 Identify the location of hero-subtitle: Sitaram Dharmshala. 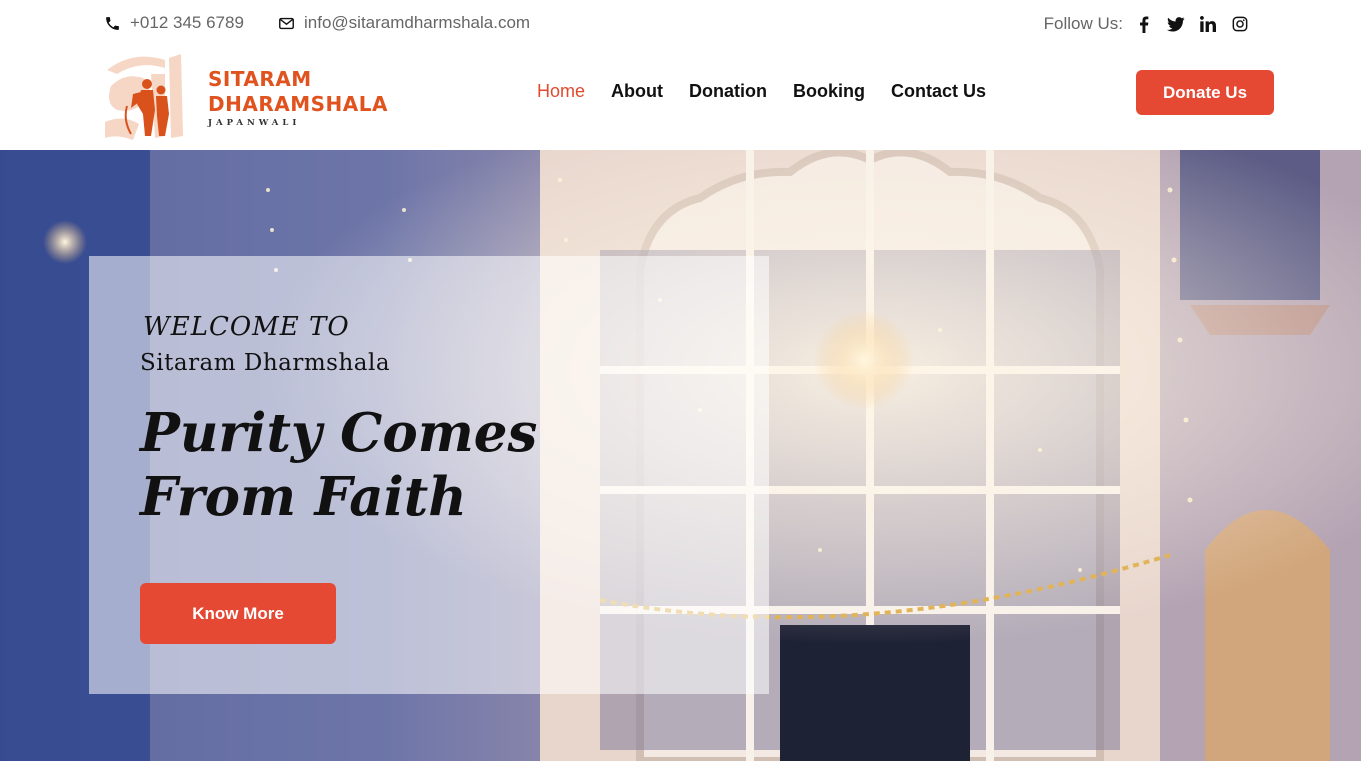
(265, 363).